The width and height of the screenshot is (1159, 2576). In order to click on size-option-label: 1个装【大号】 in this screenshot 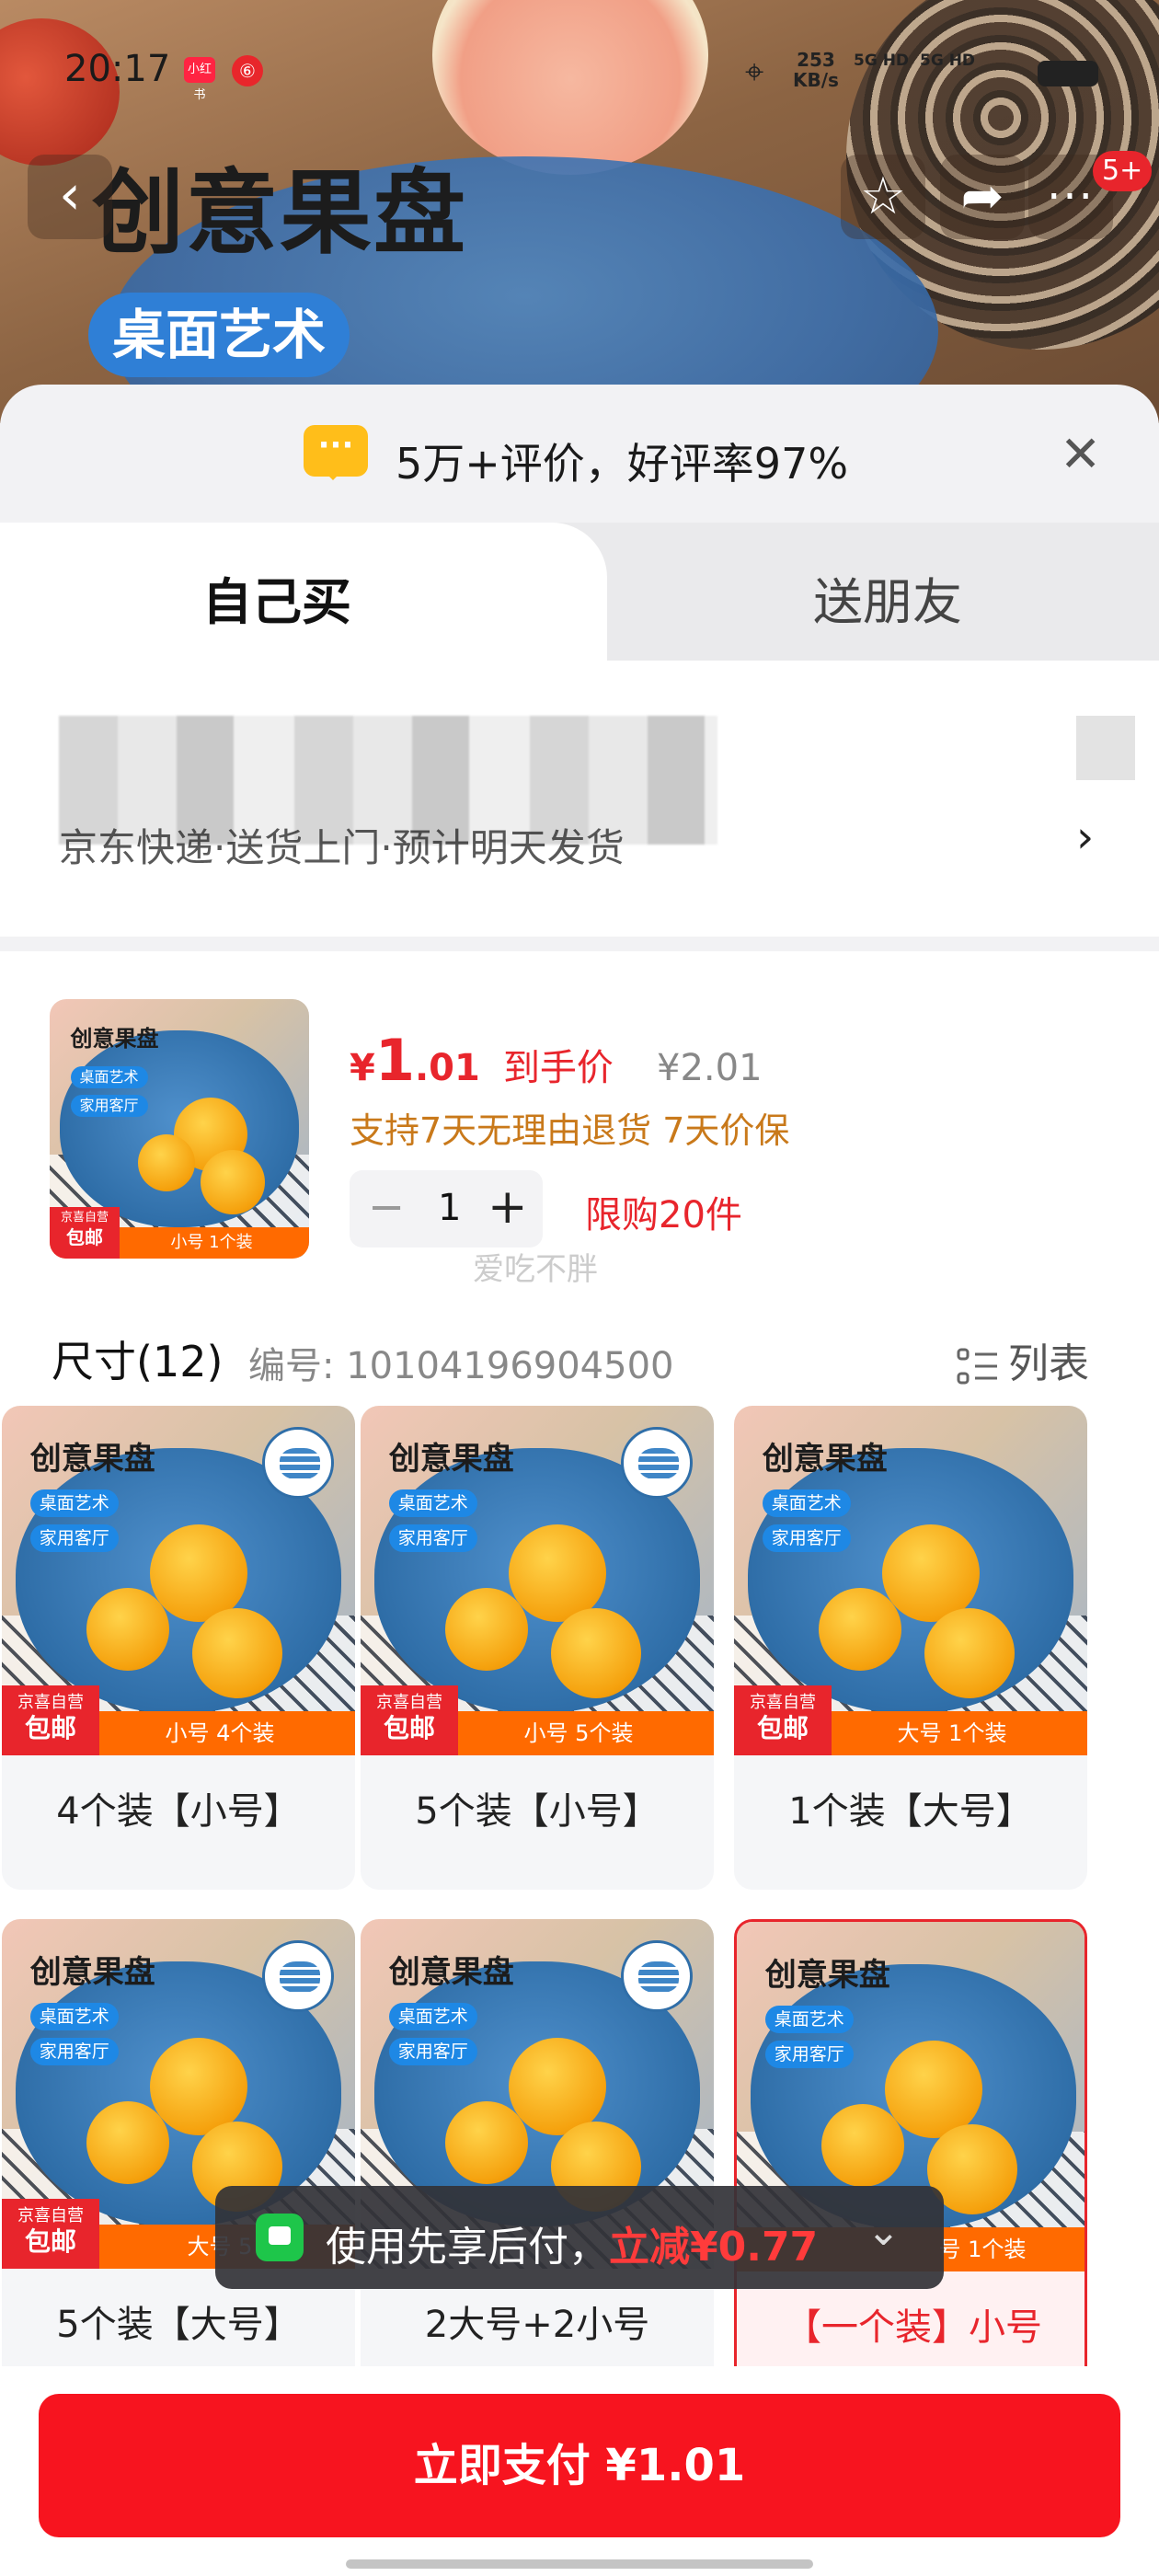, I will do `click(910, 1811)`.